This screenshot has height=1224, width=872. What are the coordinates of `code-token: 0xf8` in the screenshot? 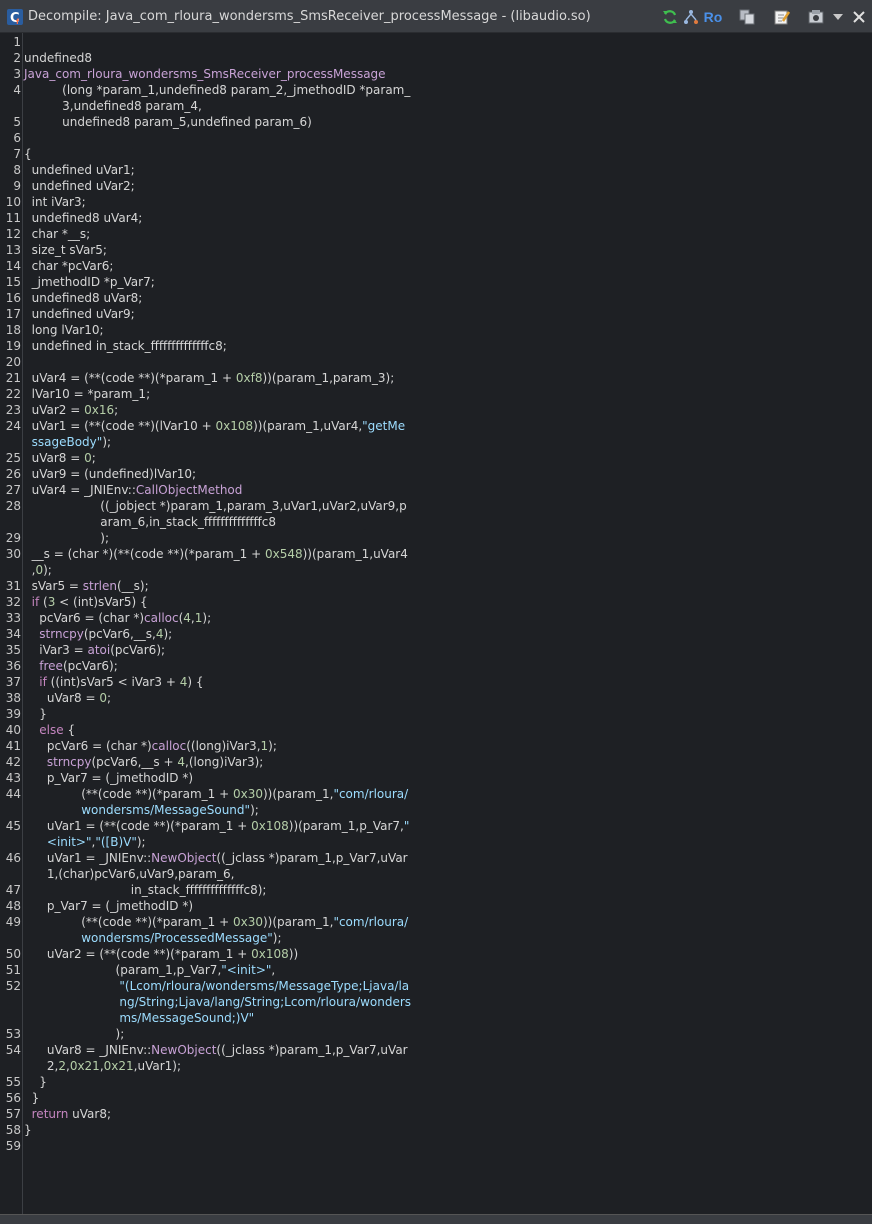 It's located at (249, 378).